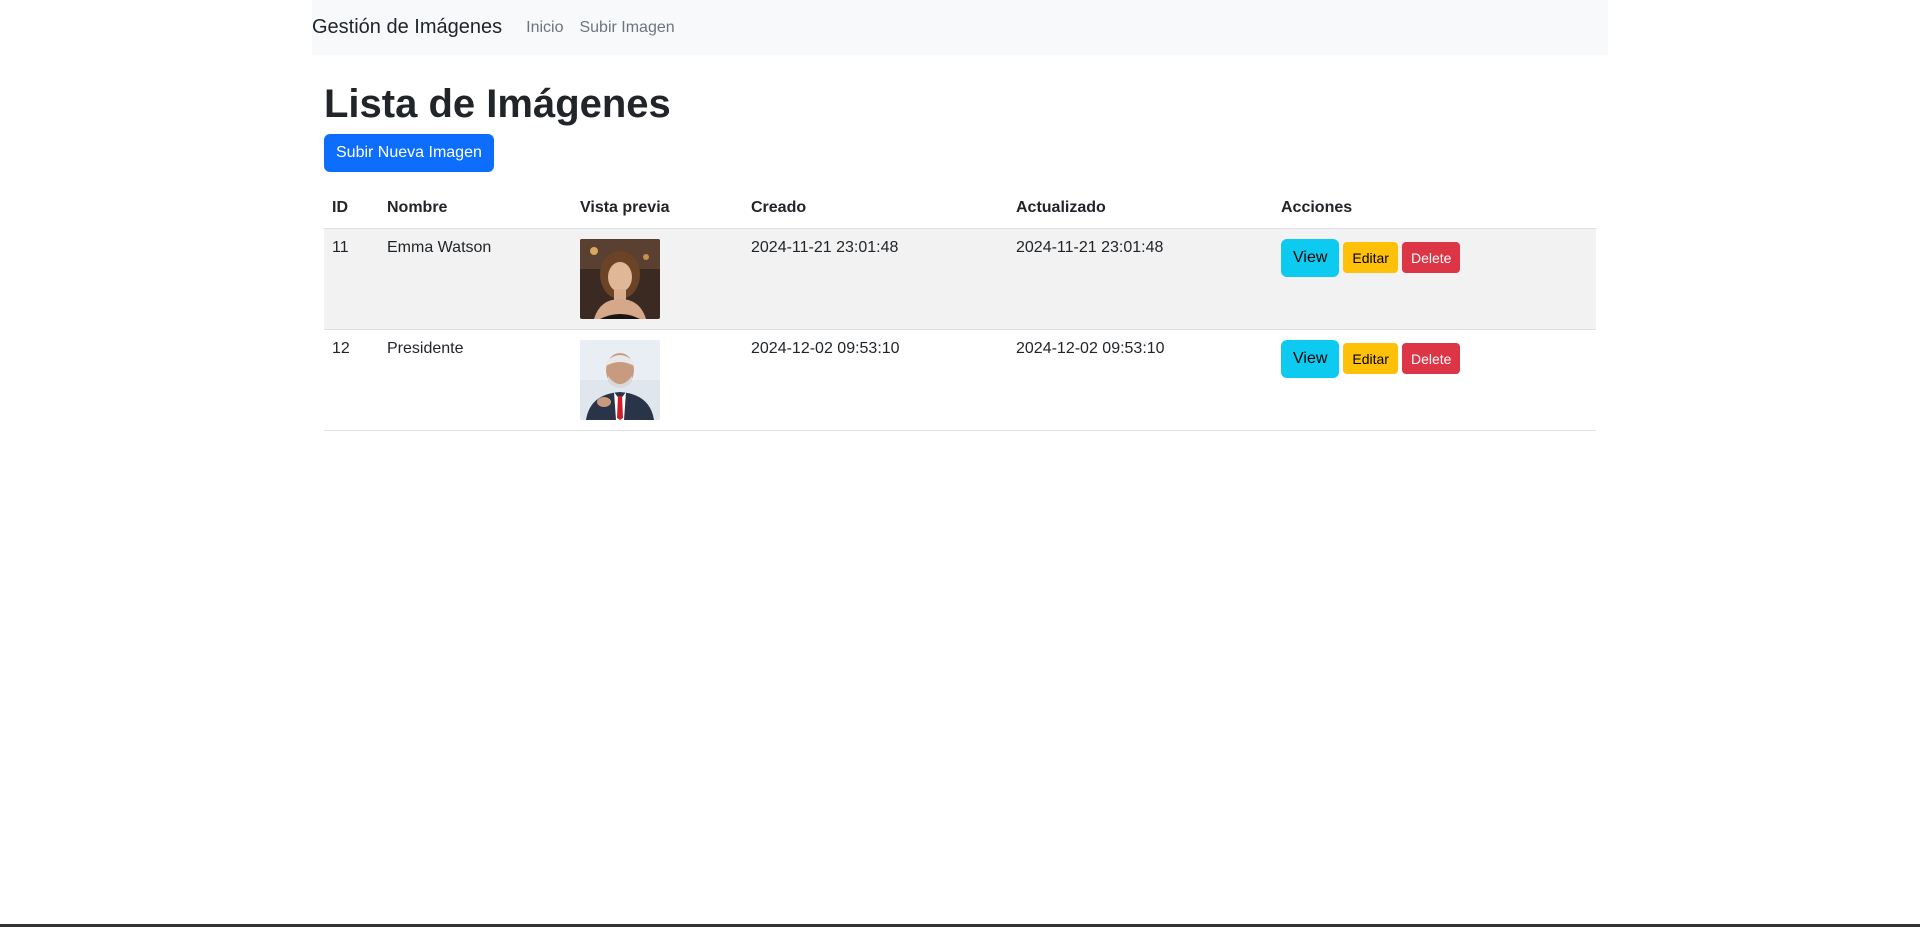 Image resolution: width=1920 pixels, height=927 pixels. I want to click on cell-updated: 2024-12-02 09:53:10, so click(1140, 380).